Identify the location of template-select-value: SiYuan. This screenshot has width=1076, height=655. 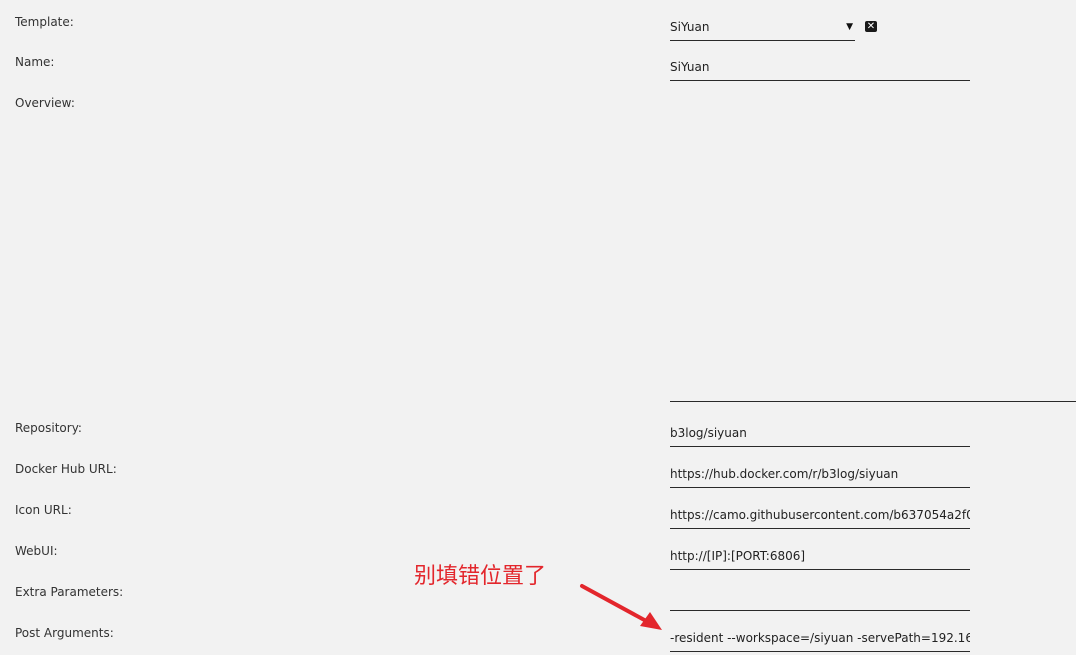
(690, 27).